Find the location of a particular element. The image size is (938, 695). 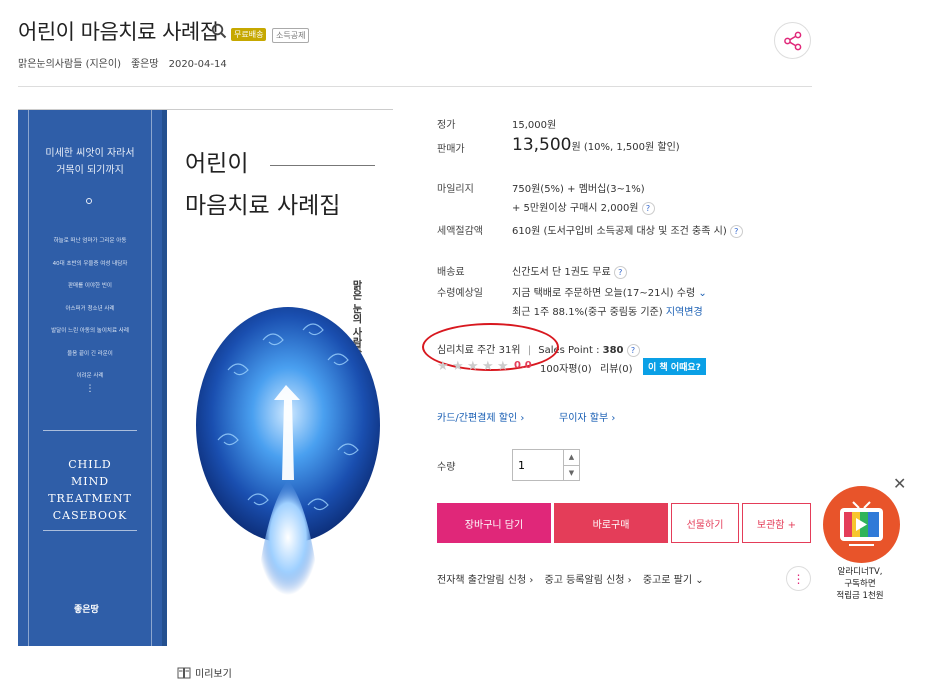

delivery-line2-row: 최근 1주 88.1%(중구 중림동 기준) 지역변경 is located at coordinates (607, 310).